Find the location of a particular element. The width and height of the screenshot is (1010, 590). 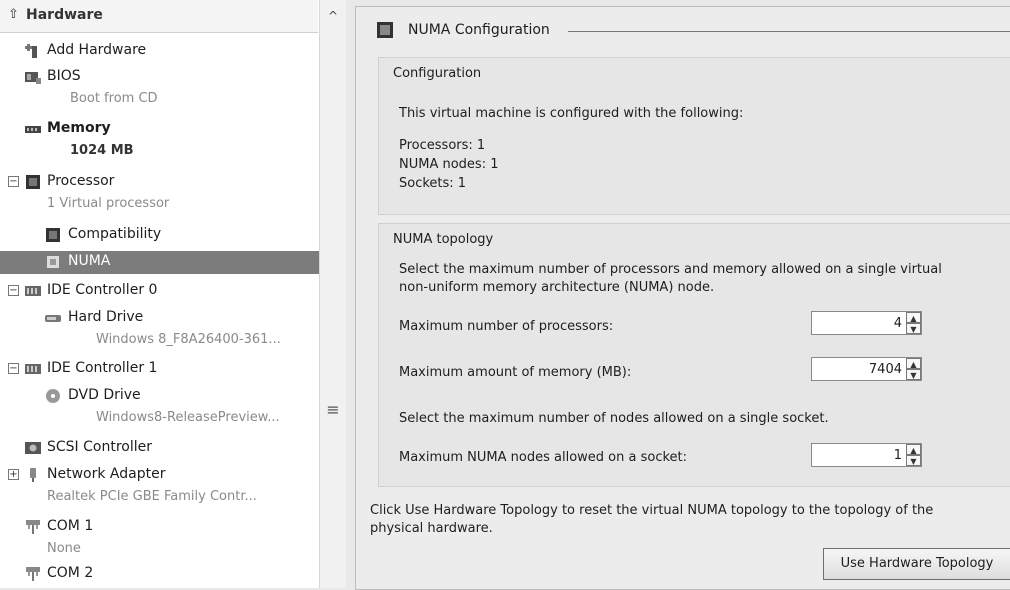

title-divider is located at coordinates (789, 31).